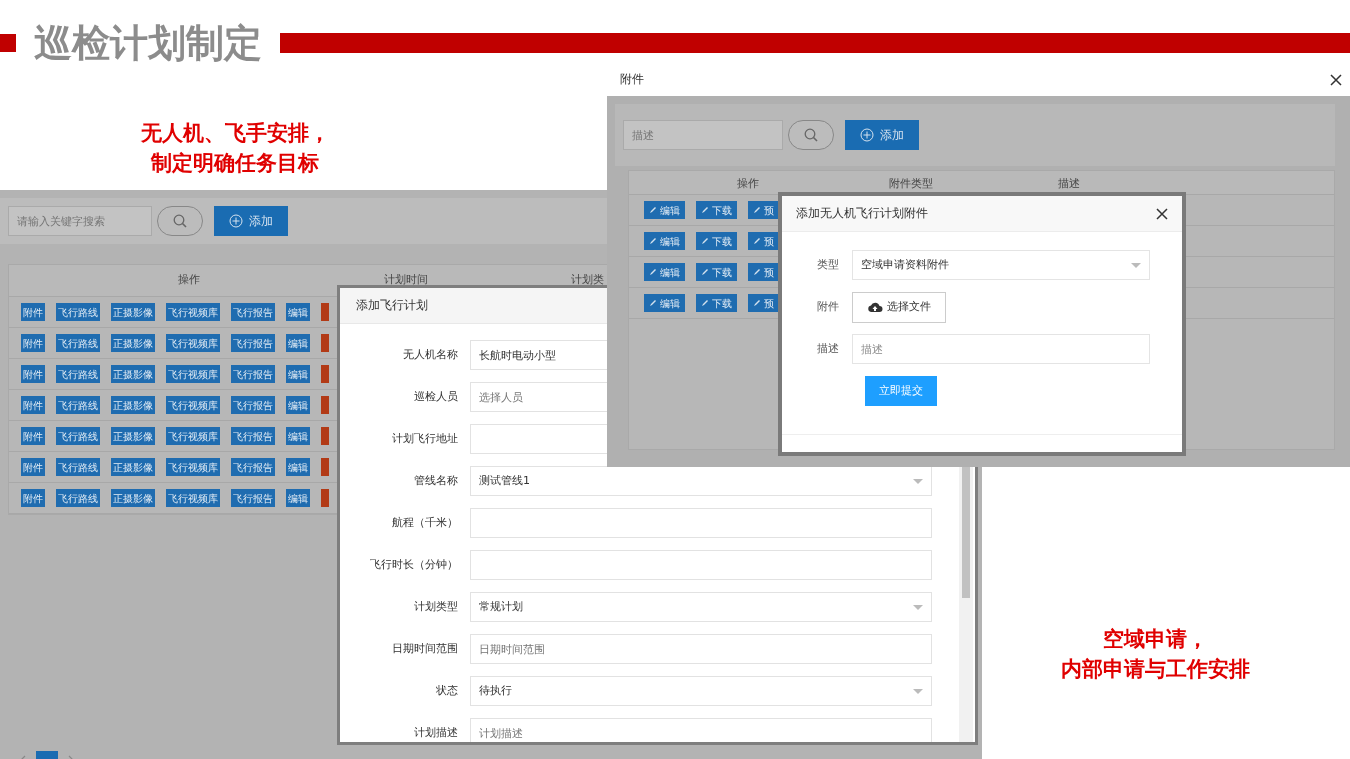 The width and height of the screenshot is (1350, 759). Describe the element at coordinates (701, 730) in the screenshot. I see `input-field: 计划描述` at that location.